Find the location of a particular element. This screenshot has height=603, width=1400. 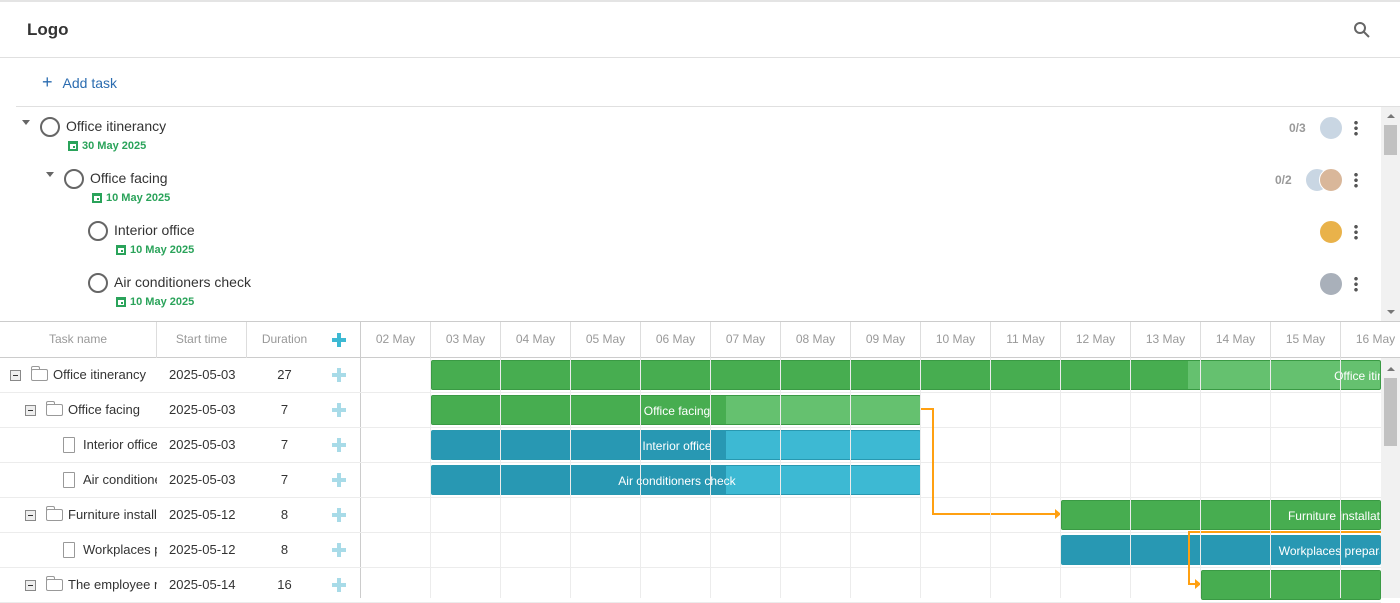

task-name: Office facing is located at coordinates (129, 178).